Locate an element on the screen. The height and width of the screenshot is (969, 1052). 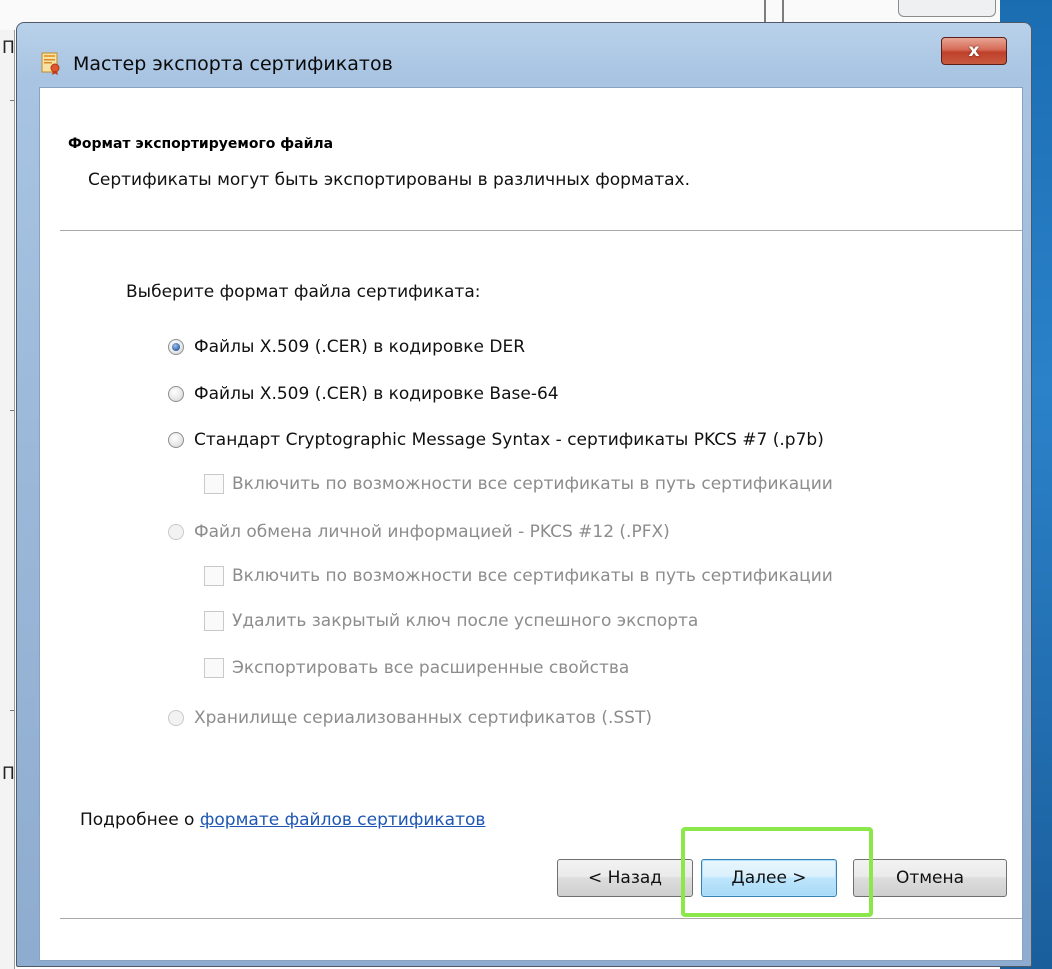
page-title: Формат экспортируемого файла is located at coordinates (201, 144).